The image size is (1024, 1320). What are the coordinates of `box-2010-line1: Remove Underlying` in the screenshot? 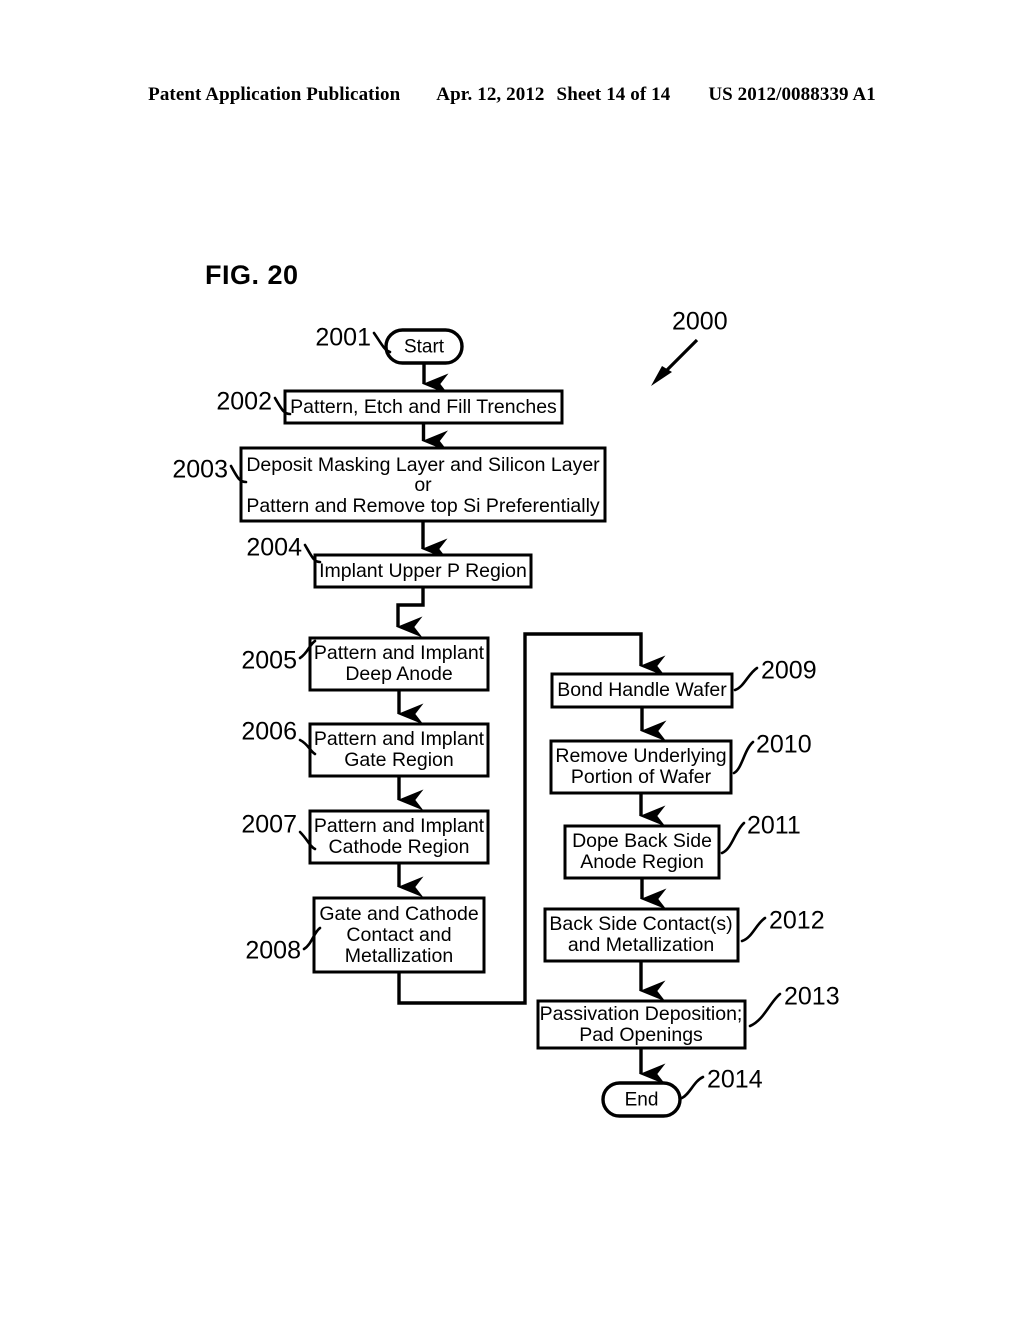 It's located at (640, 756).